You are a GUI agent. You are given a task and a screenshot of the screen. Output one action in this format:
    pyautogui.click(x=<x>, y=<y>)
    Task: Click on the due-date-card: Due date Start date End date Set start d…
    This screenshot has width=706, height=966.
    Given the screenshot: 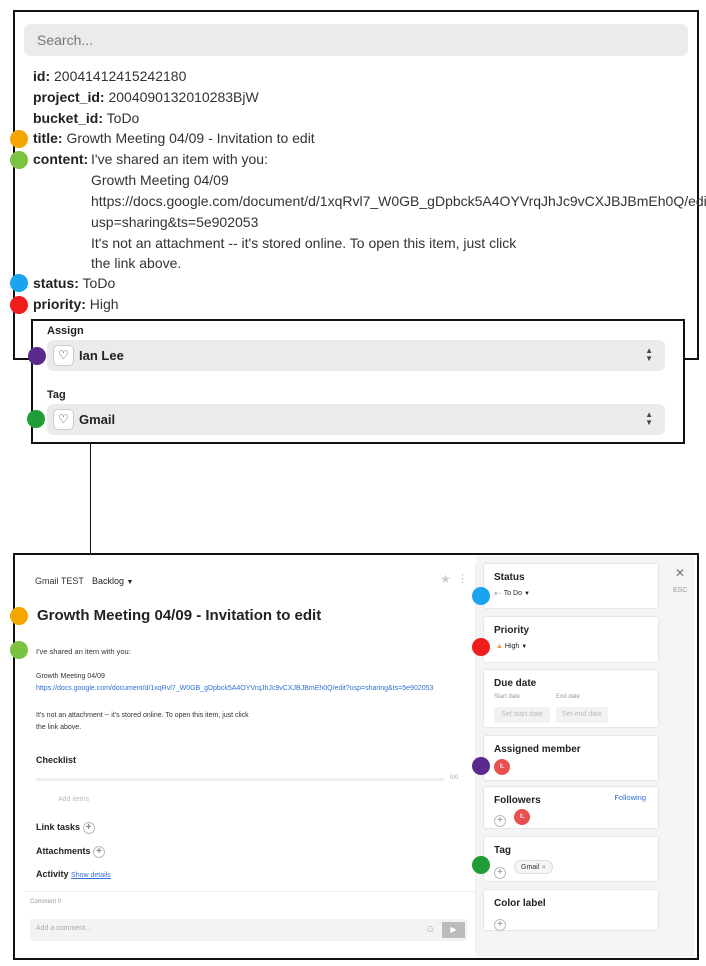 What is the action you would take?
    pyautogui.click(x=571, y=698)
    